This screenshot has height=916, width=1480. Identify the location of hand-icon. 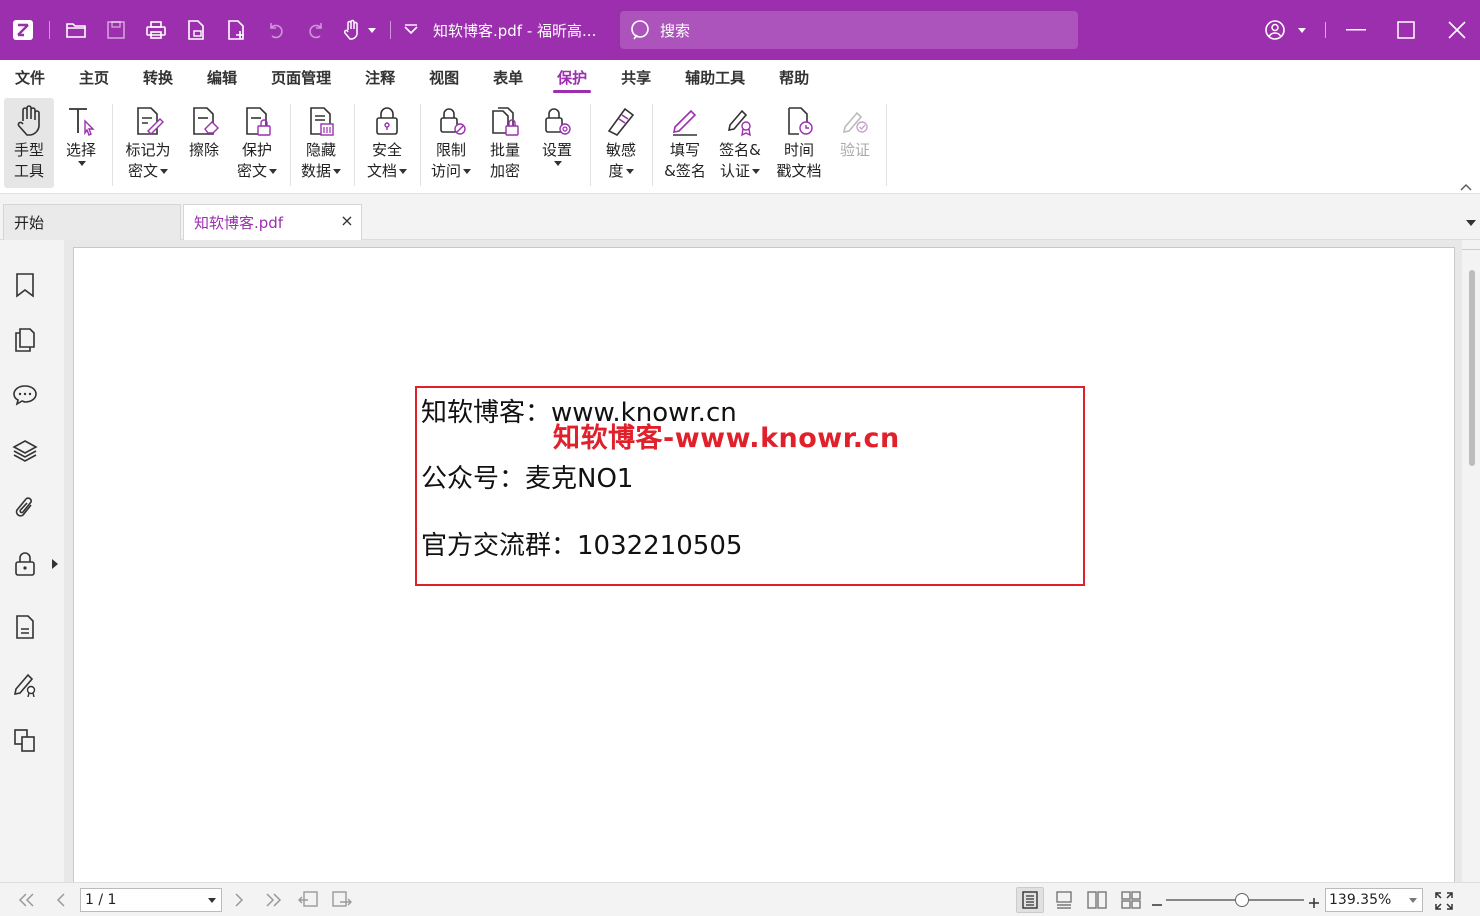
(29, 121).